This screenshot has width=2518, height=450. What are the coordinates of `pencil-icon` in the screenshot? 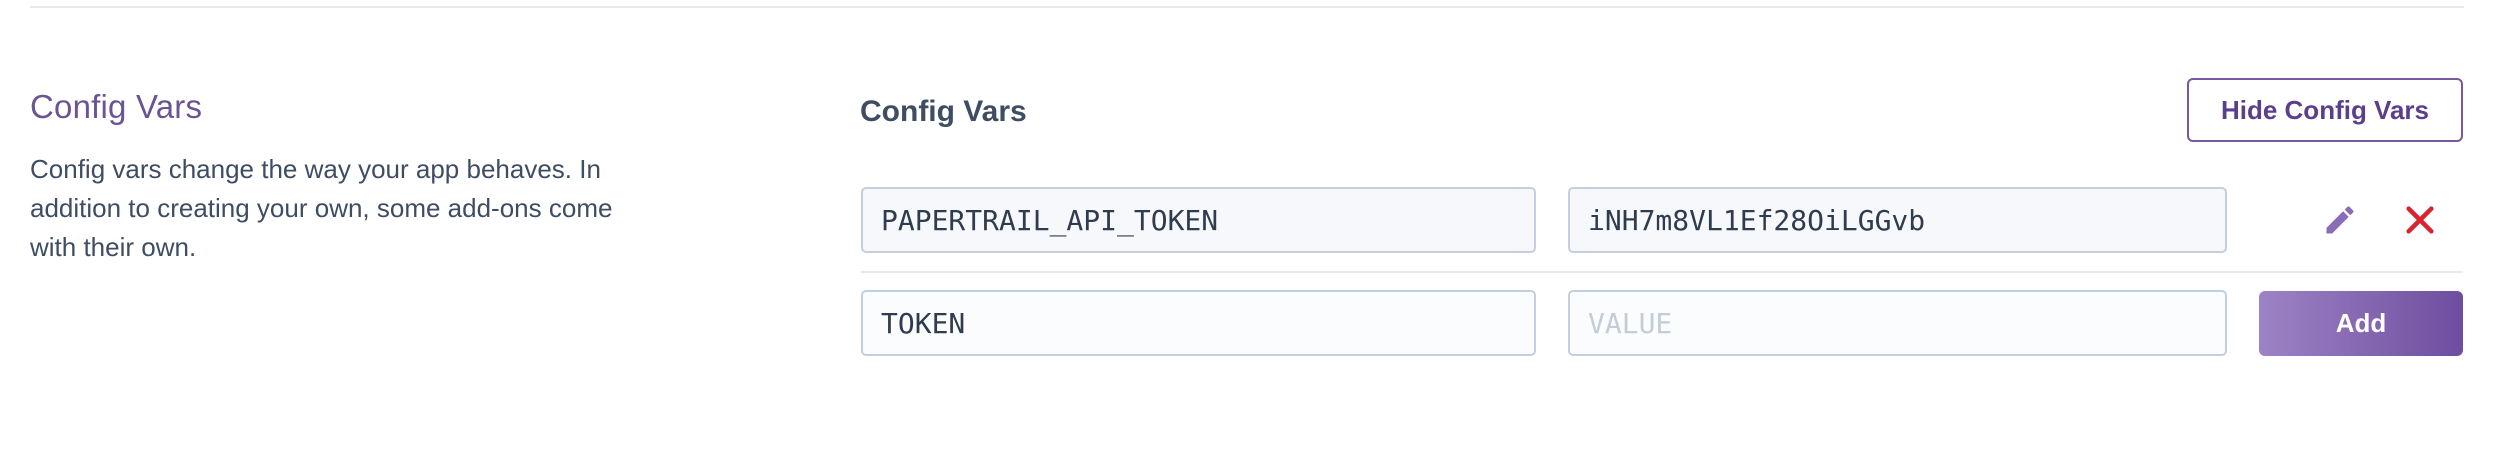 It's located at (2340, 220).